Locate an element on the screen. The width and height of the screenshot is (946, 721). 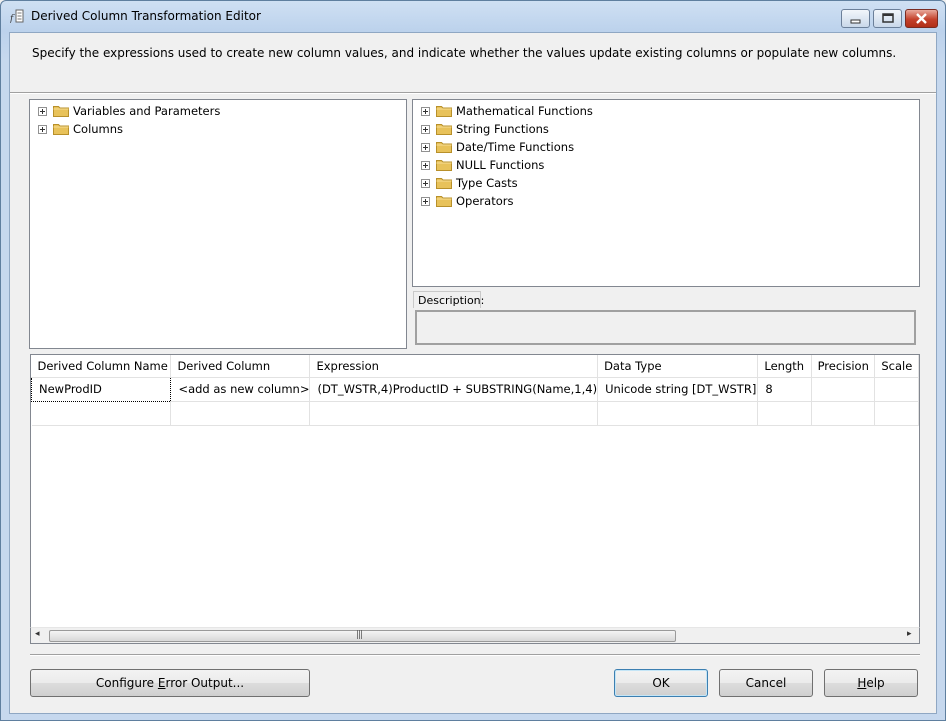
cell-derived-column: <add as new column> is located at coordinates (240, 389).